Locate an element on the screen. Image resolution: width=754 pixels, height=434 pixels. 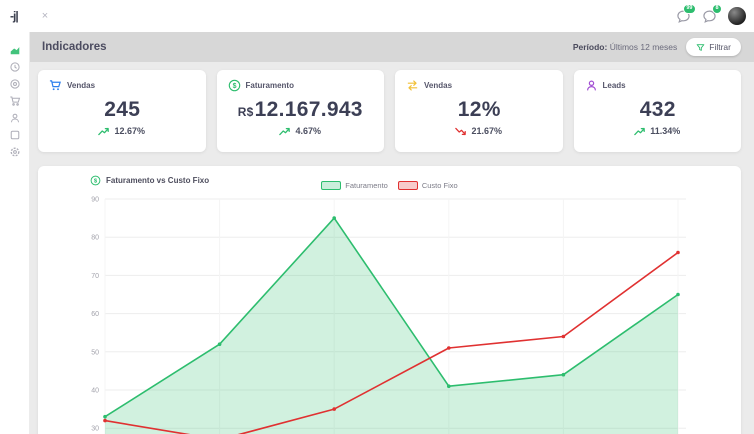
sidebar-item-clock is located at coordinates (15, 67).